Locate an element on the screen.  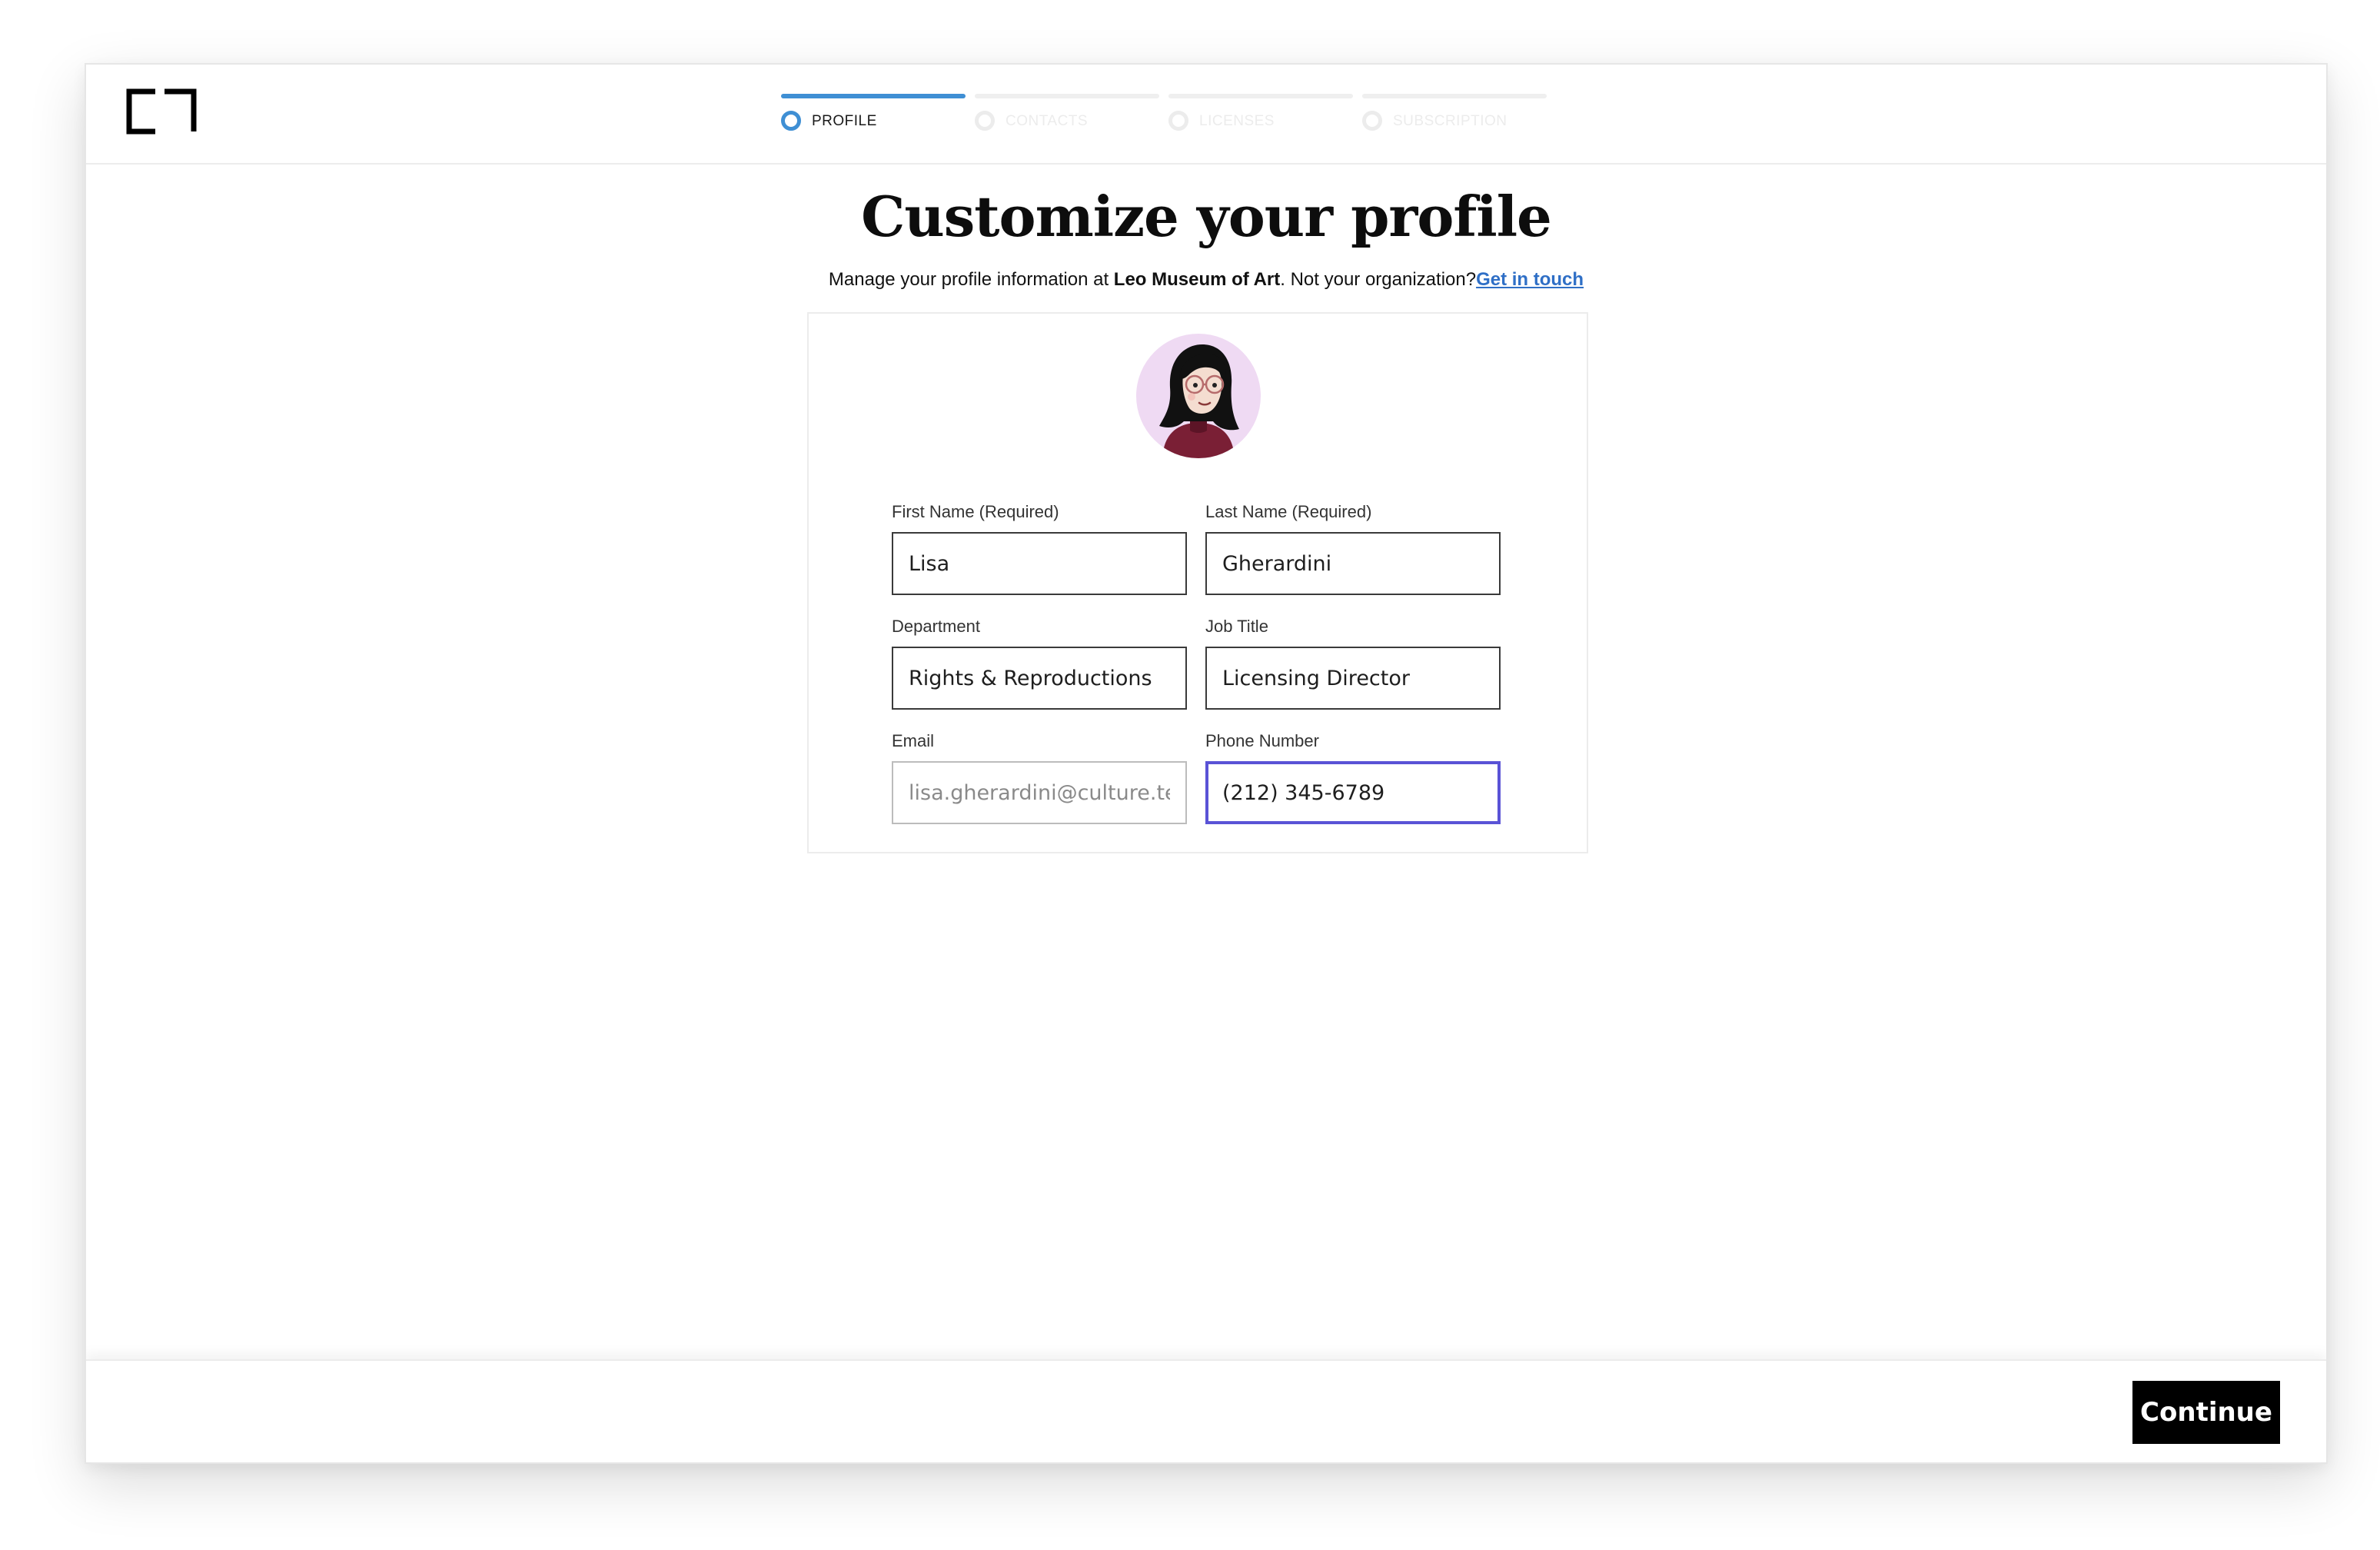
first-name-input is located at coordinates (1039, 563).